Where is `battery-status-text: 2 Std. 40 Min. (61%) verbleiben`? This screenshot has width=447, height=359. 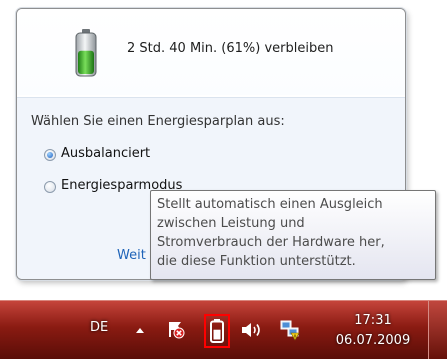
battery-status-text: 2 Std. 40 Min. (61%) verbleiben is located at coordinates (230, 48).